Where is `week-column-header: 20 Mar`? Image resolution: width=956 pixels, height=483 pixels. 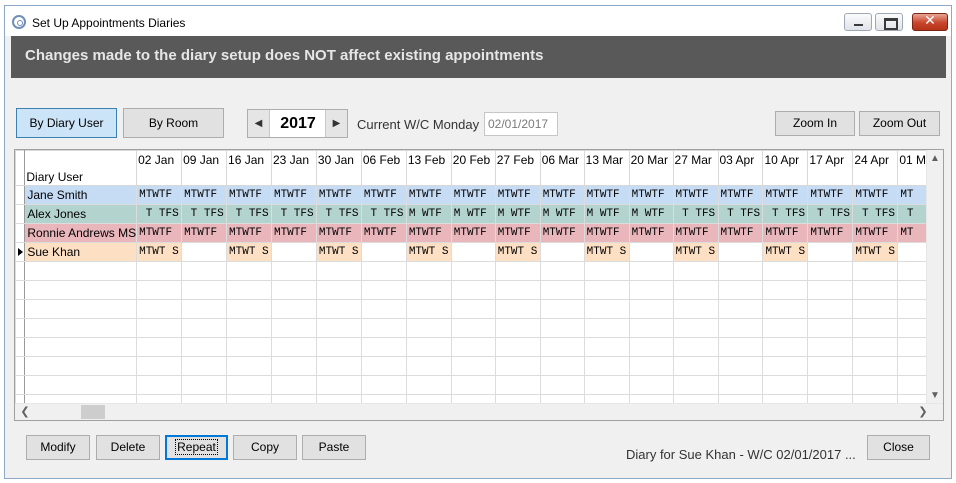 week-column-header: 20 Mar is located at coordinates (651, 168).